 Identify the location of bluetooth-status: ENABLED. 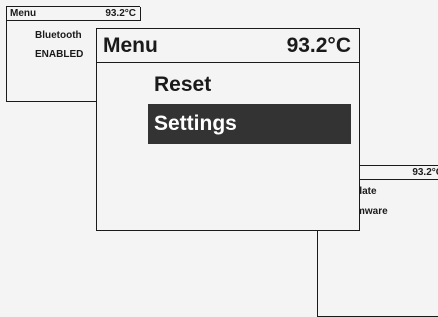
(59, 54).